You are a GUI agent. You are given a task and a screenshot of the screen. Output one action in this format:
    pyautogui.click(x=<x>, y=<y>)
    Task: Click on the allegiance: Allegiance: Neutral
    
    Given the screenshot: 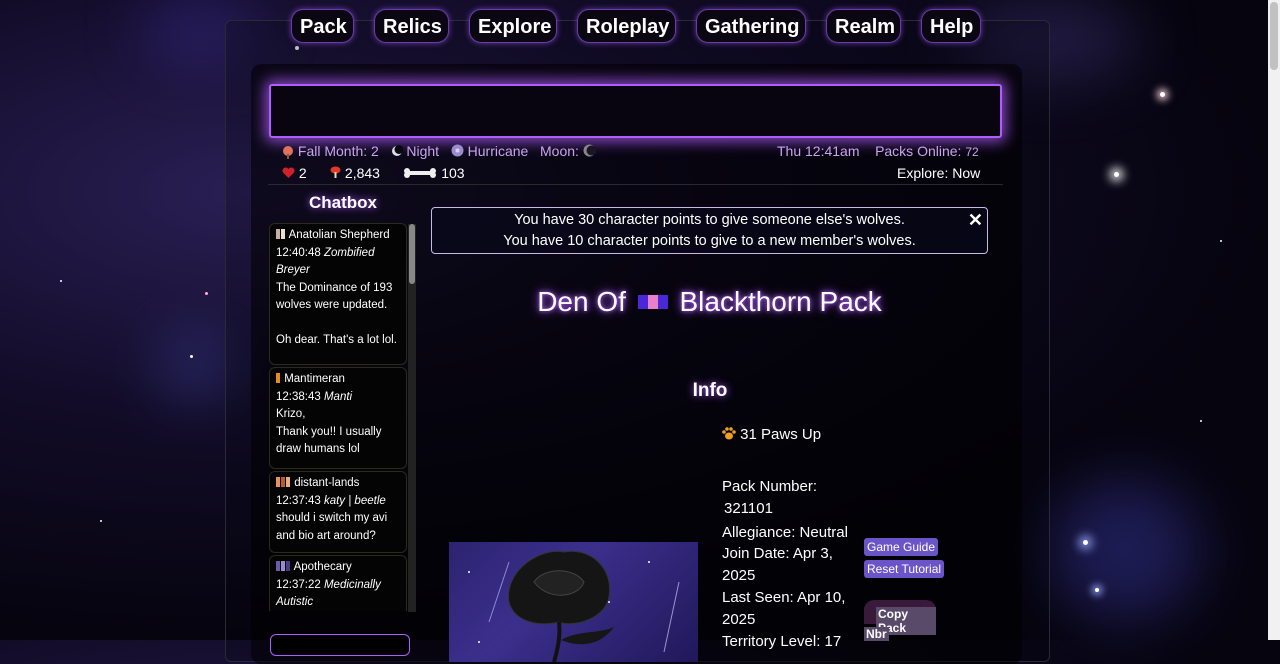 What is the action you would take?
    pyautogui.click(x=785, y=532)
    